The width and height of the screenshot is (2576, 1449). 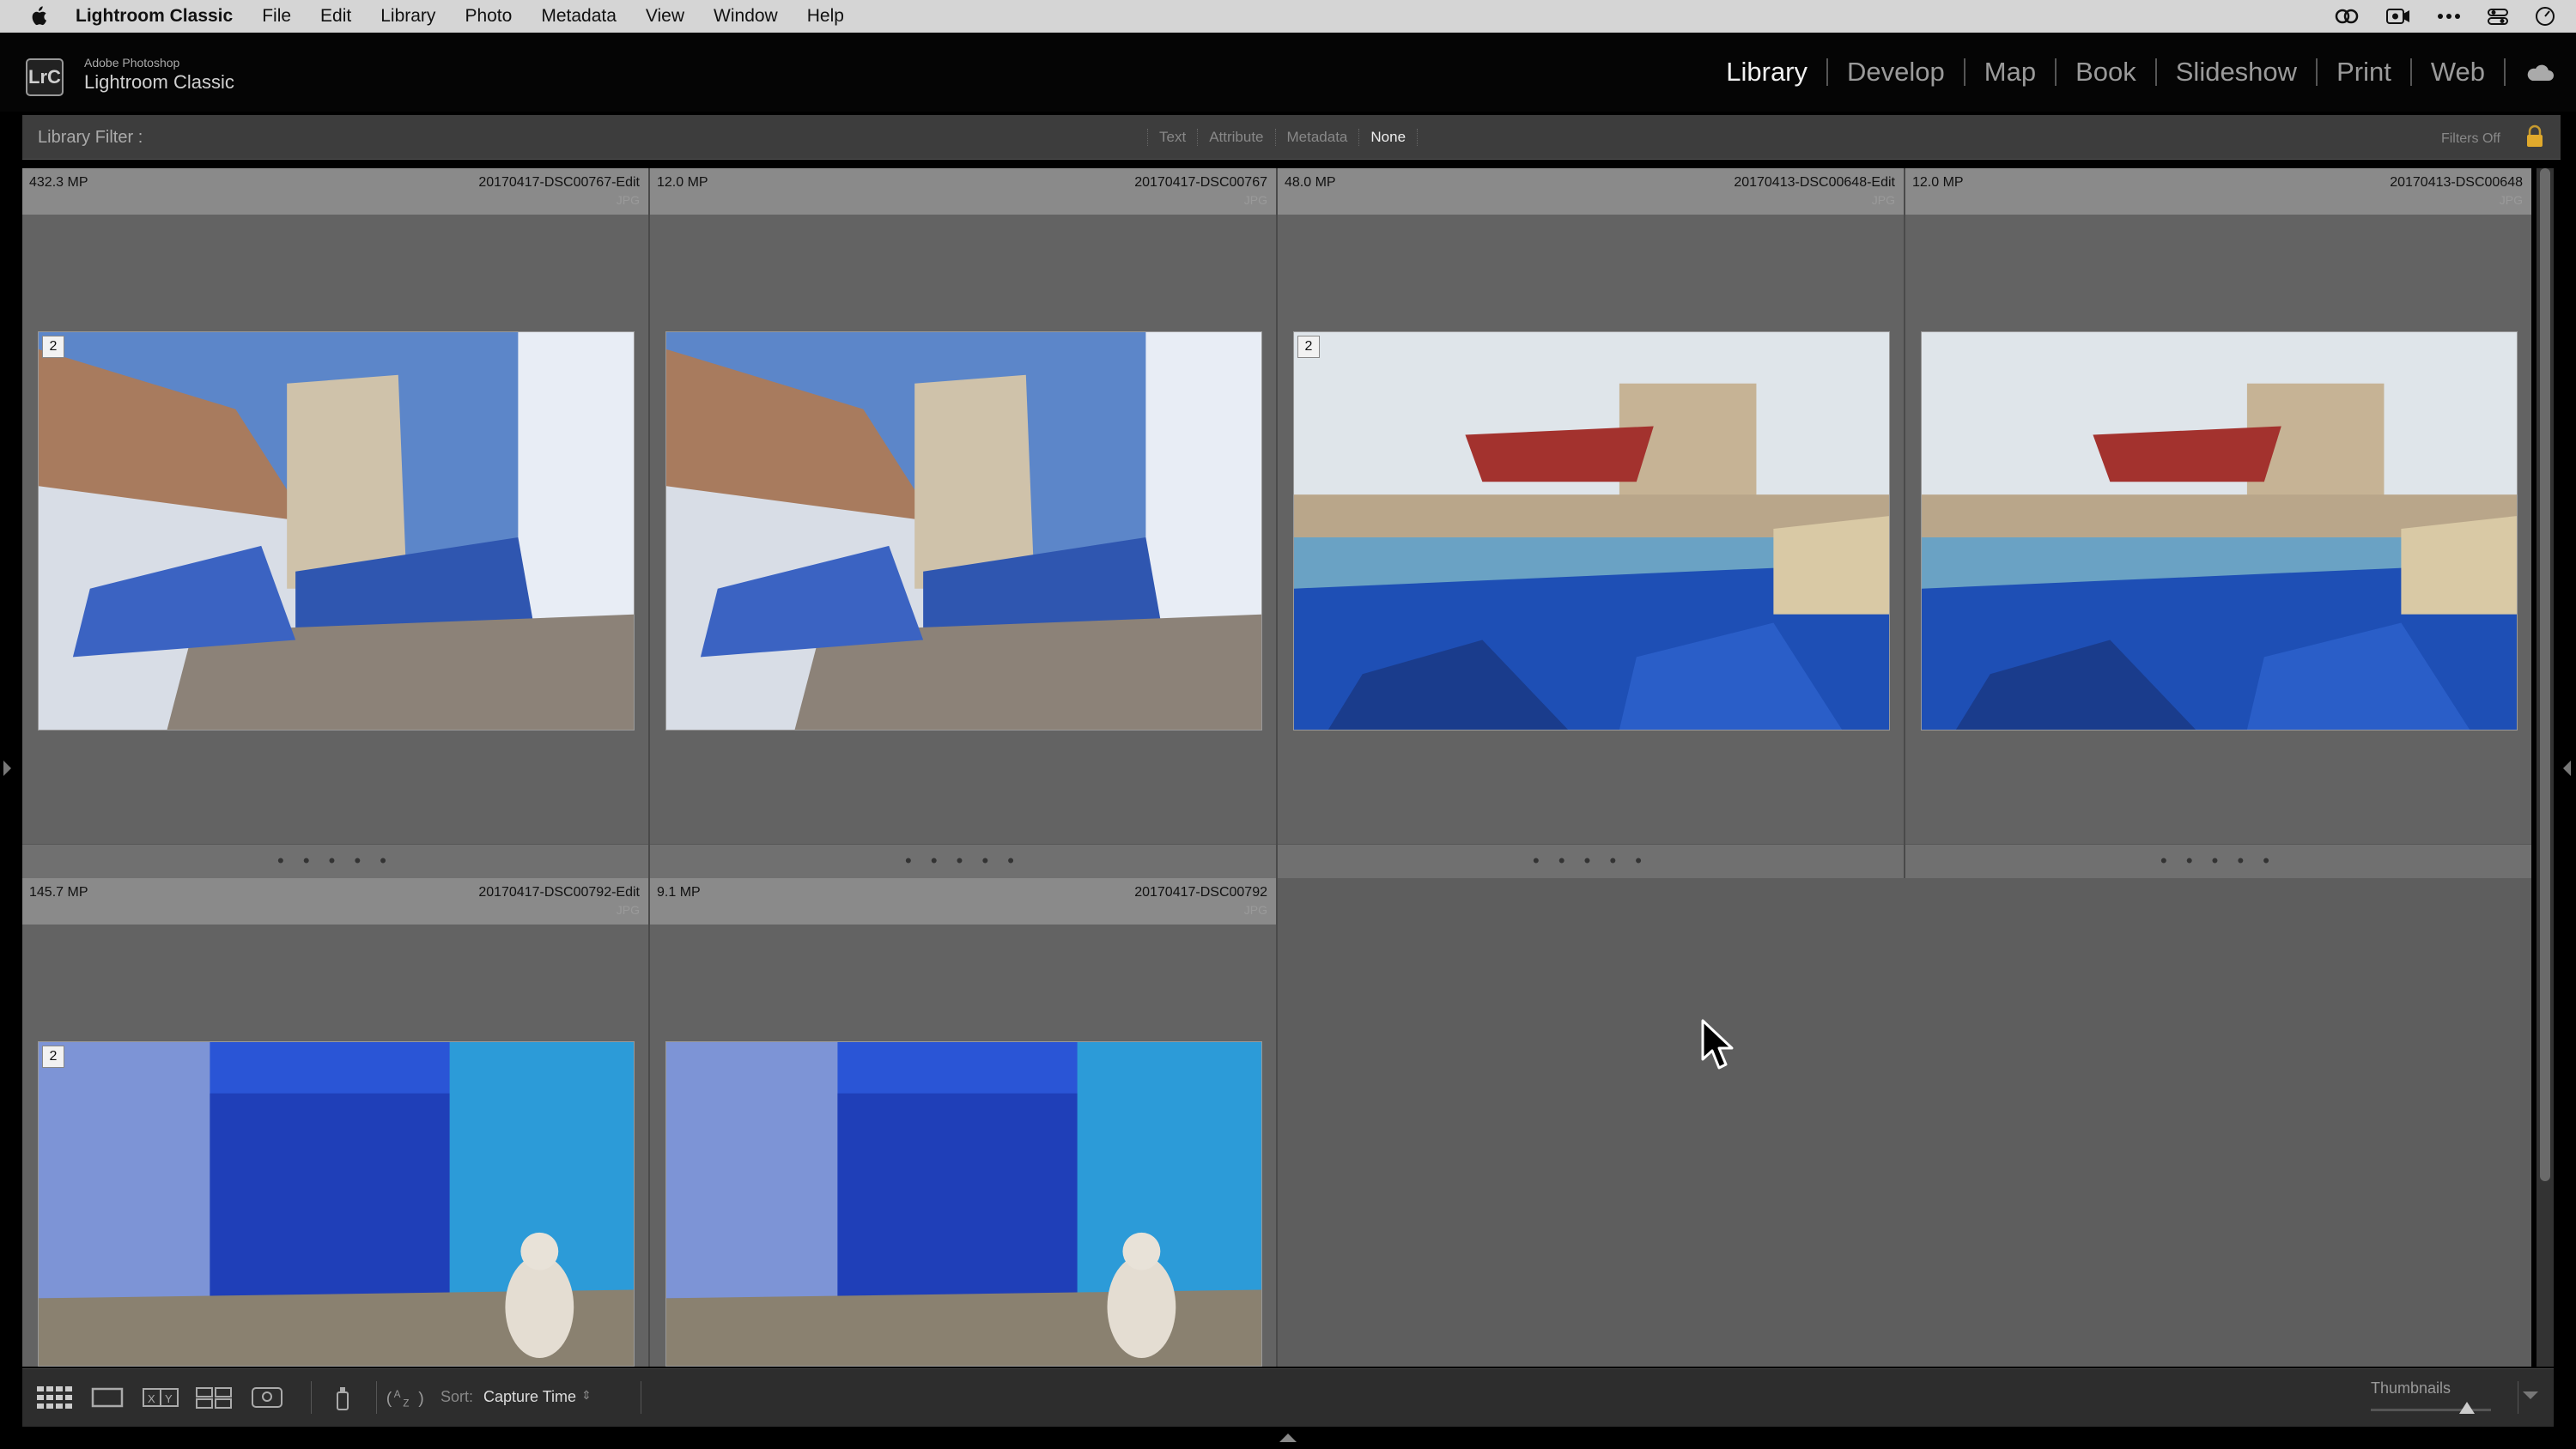 What do you see at coordinates (2106, 72) in the screenshot?
I see `module-book: Book` at bounding box center [2106, 72].